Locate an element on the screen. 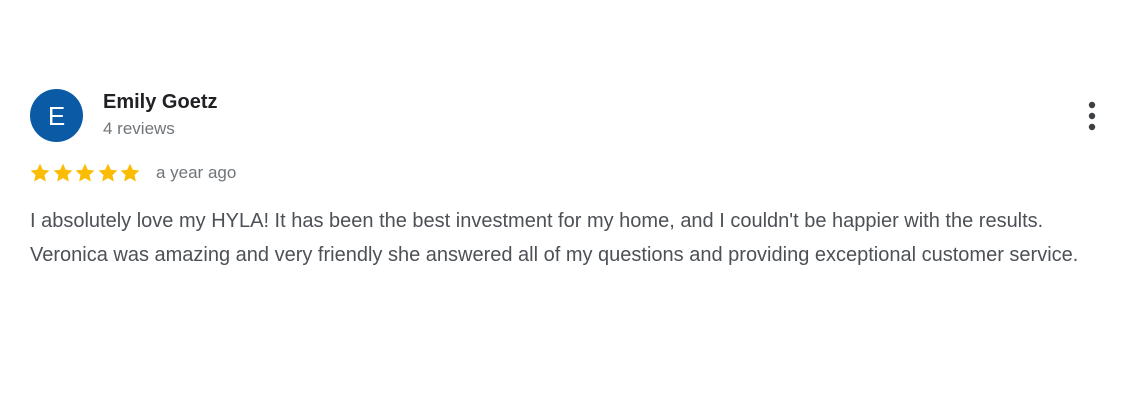 The height and width of the screenshot is (417, 1139). more-options-button is located at coordinates (1092, 116).